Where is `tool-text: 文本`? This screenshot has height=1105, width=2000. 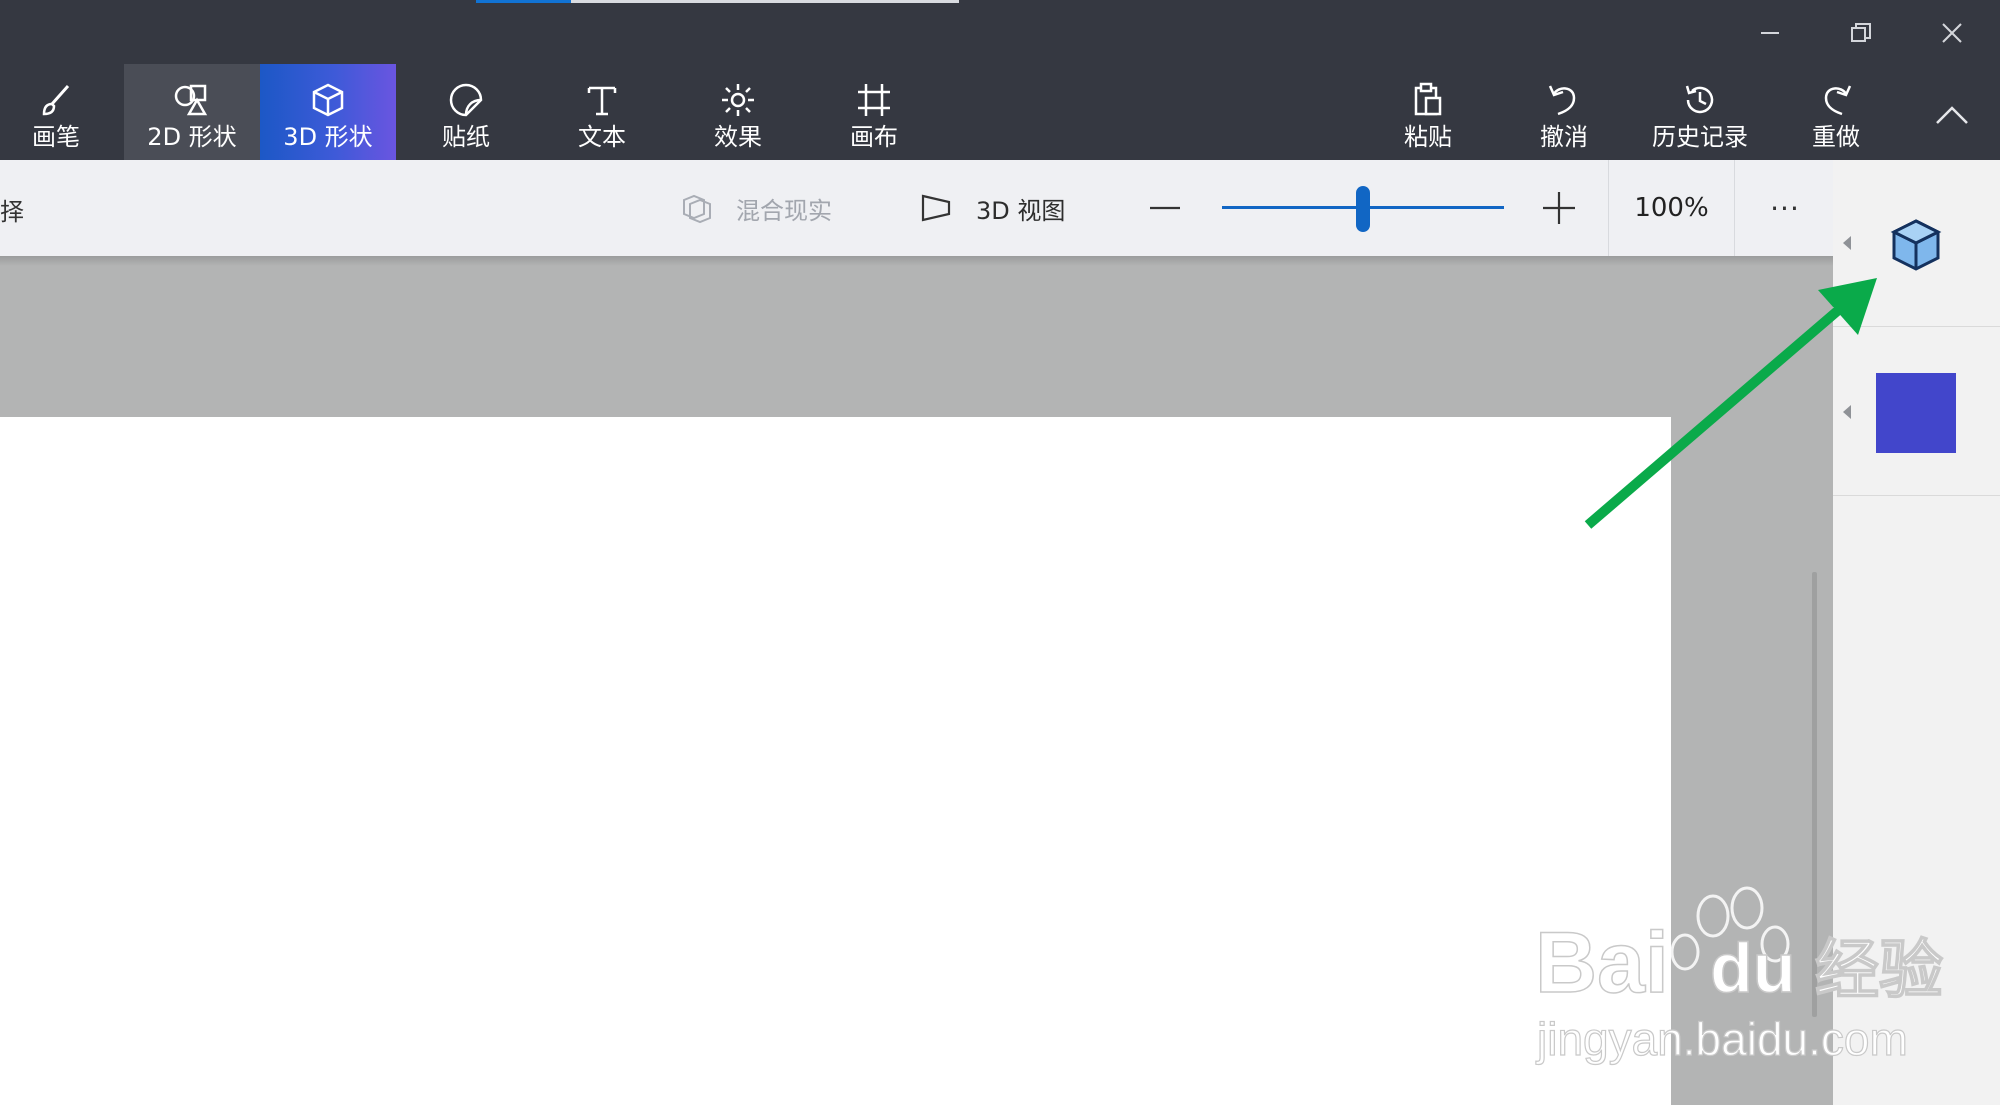
tool-text: 文本 is located at coordinates (602, 112).